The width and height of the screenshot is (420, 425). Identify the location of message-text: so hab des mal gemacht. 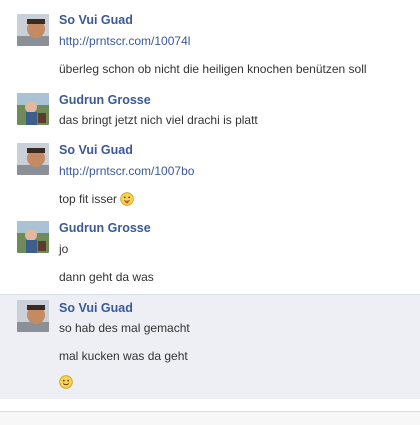
(124, 328).